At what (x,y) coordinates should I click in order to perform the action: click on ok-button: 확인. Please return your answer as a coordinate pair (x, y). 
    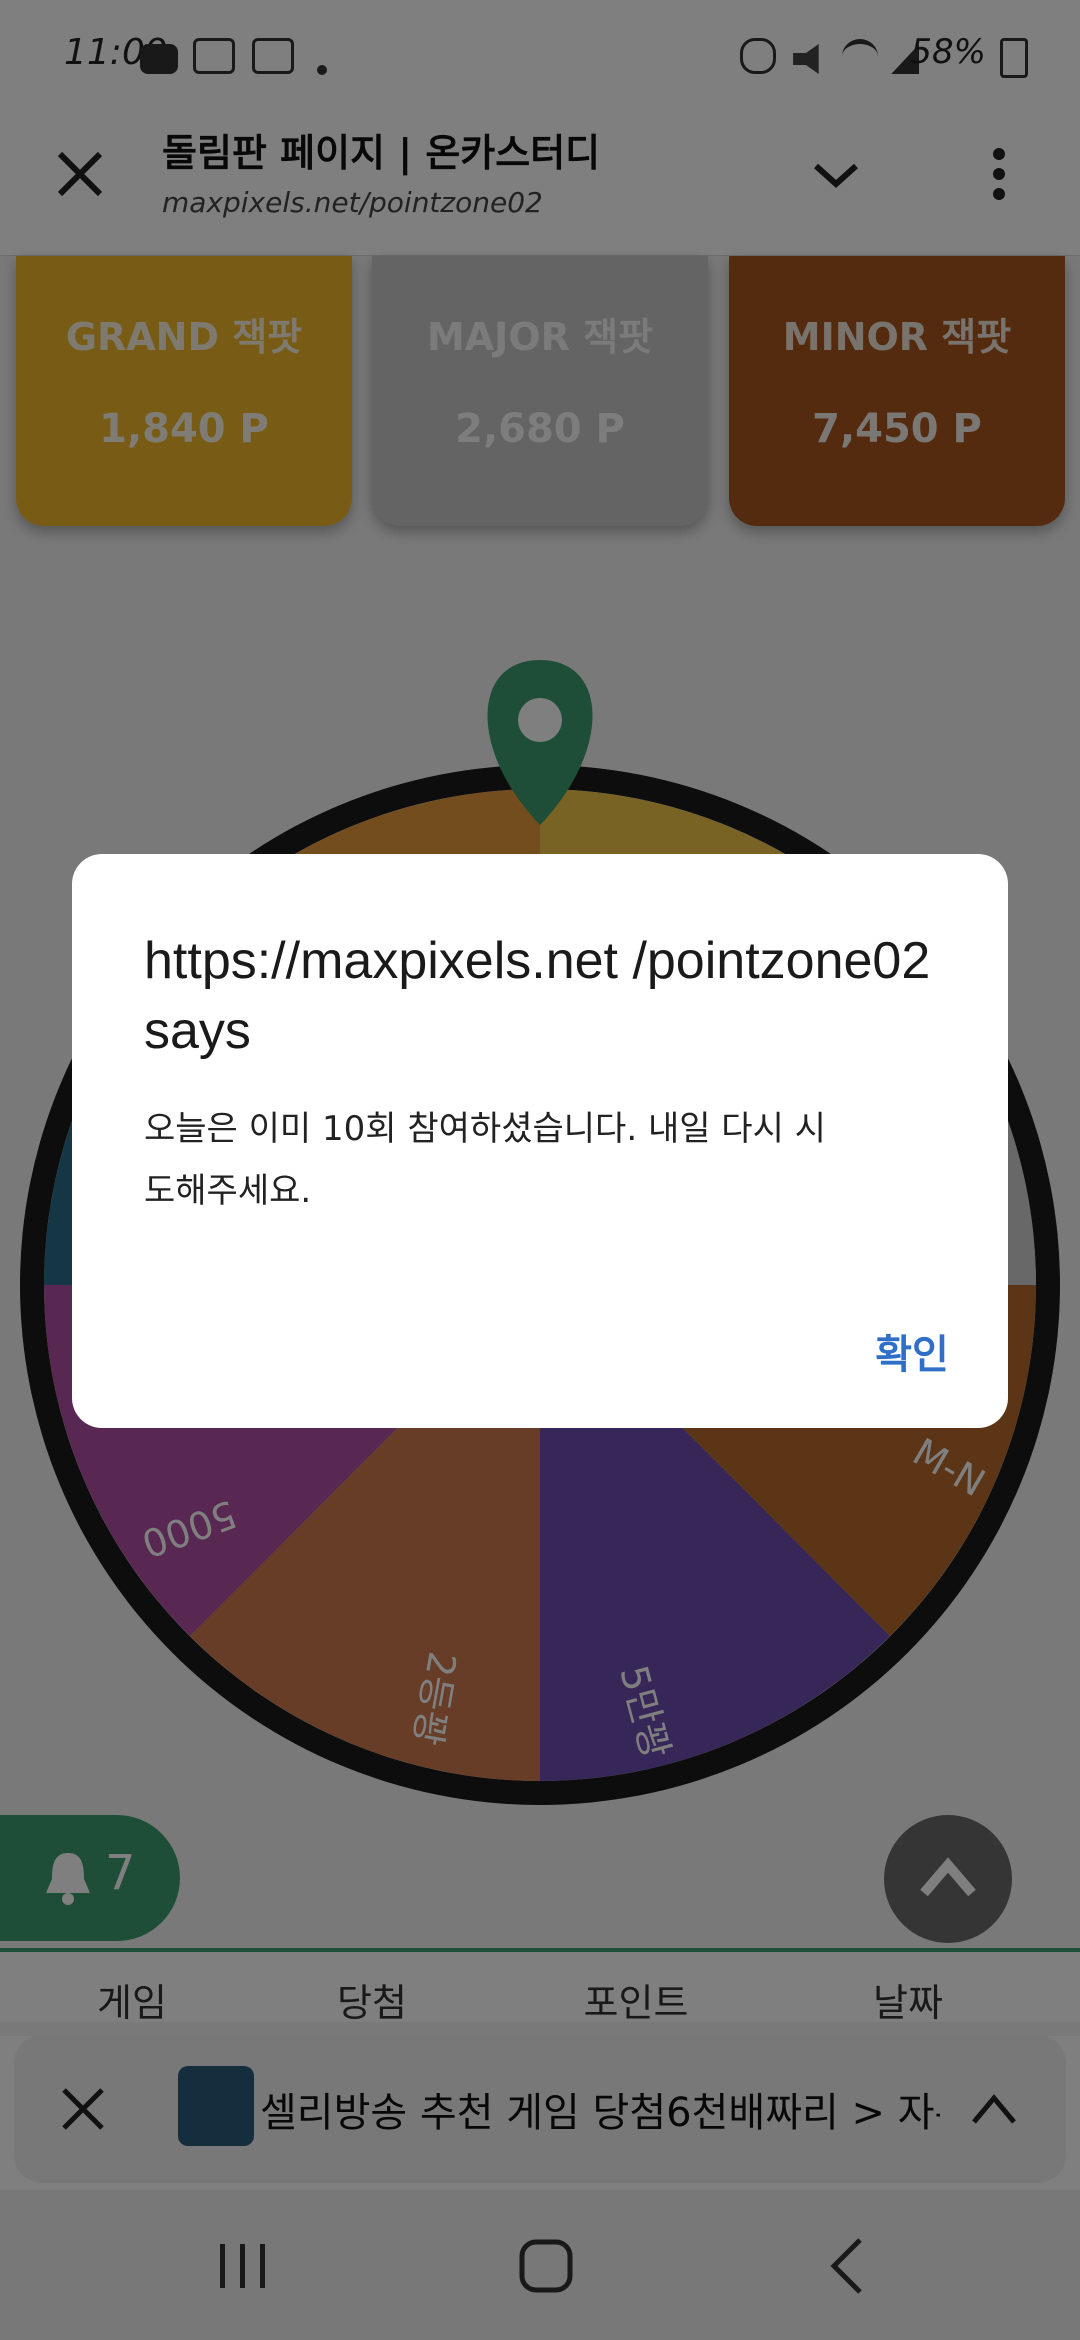
    Looking at the image, I should click on (912, 1355).